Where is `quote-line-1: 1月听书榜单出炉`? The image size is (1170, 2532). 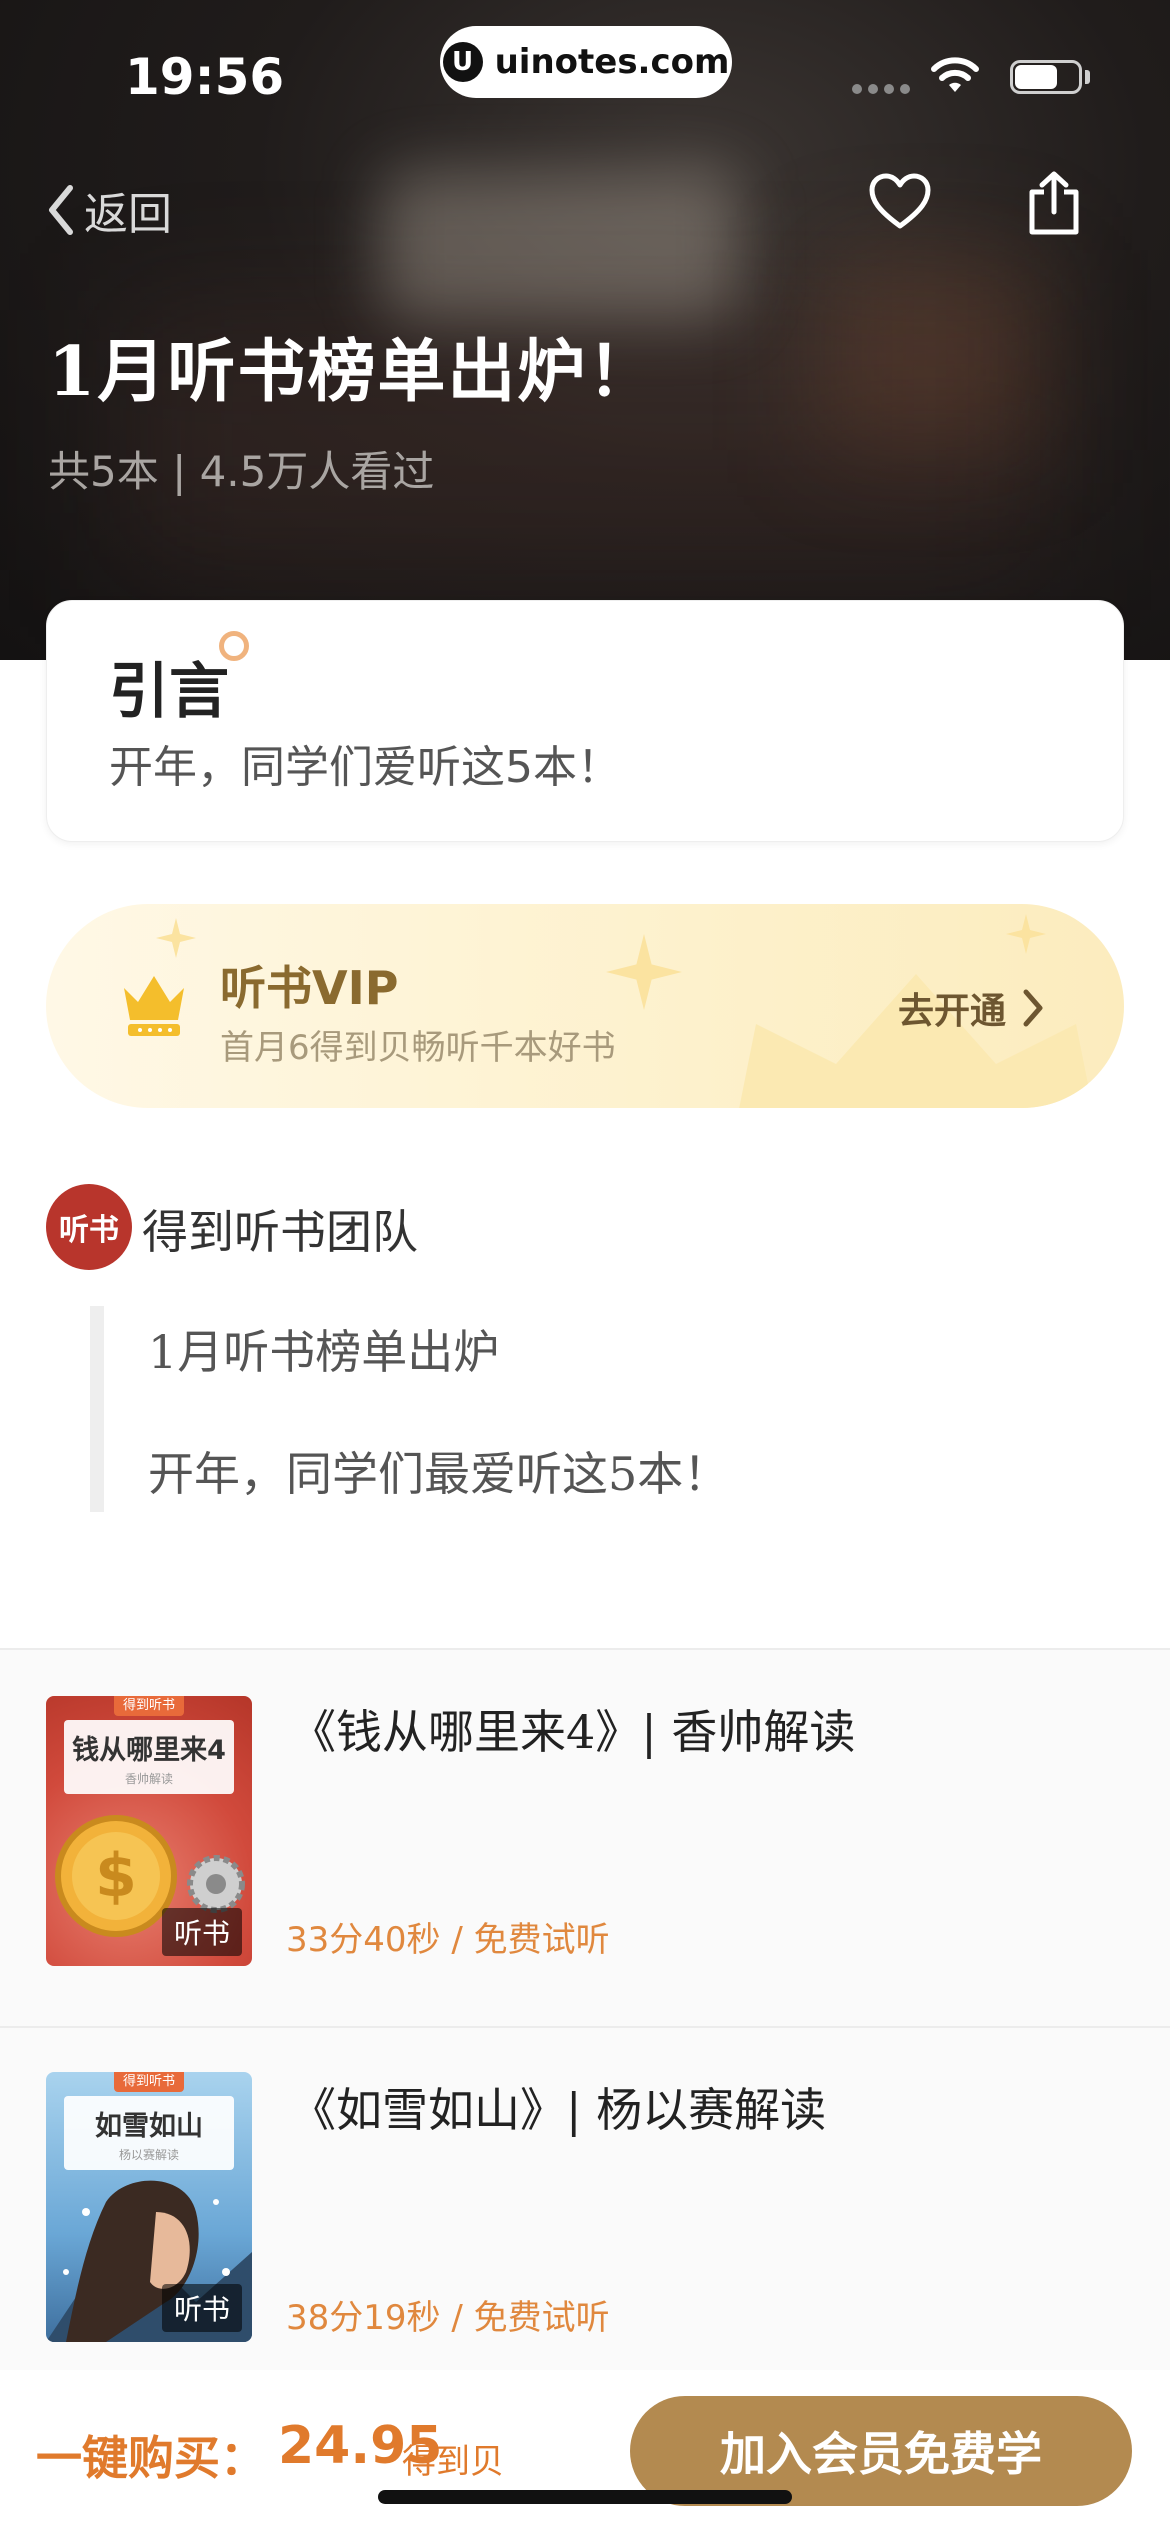
quote-line-1: 1月听书榜单出炉 is located at coordinates (324, 1352).